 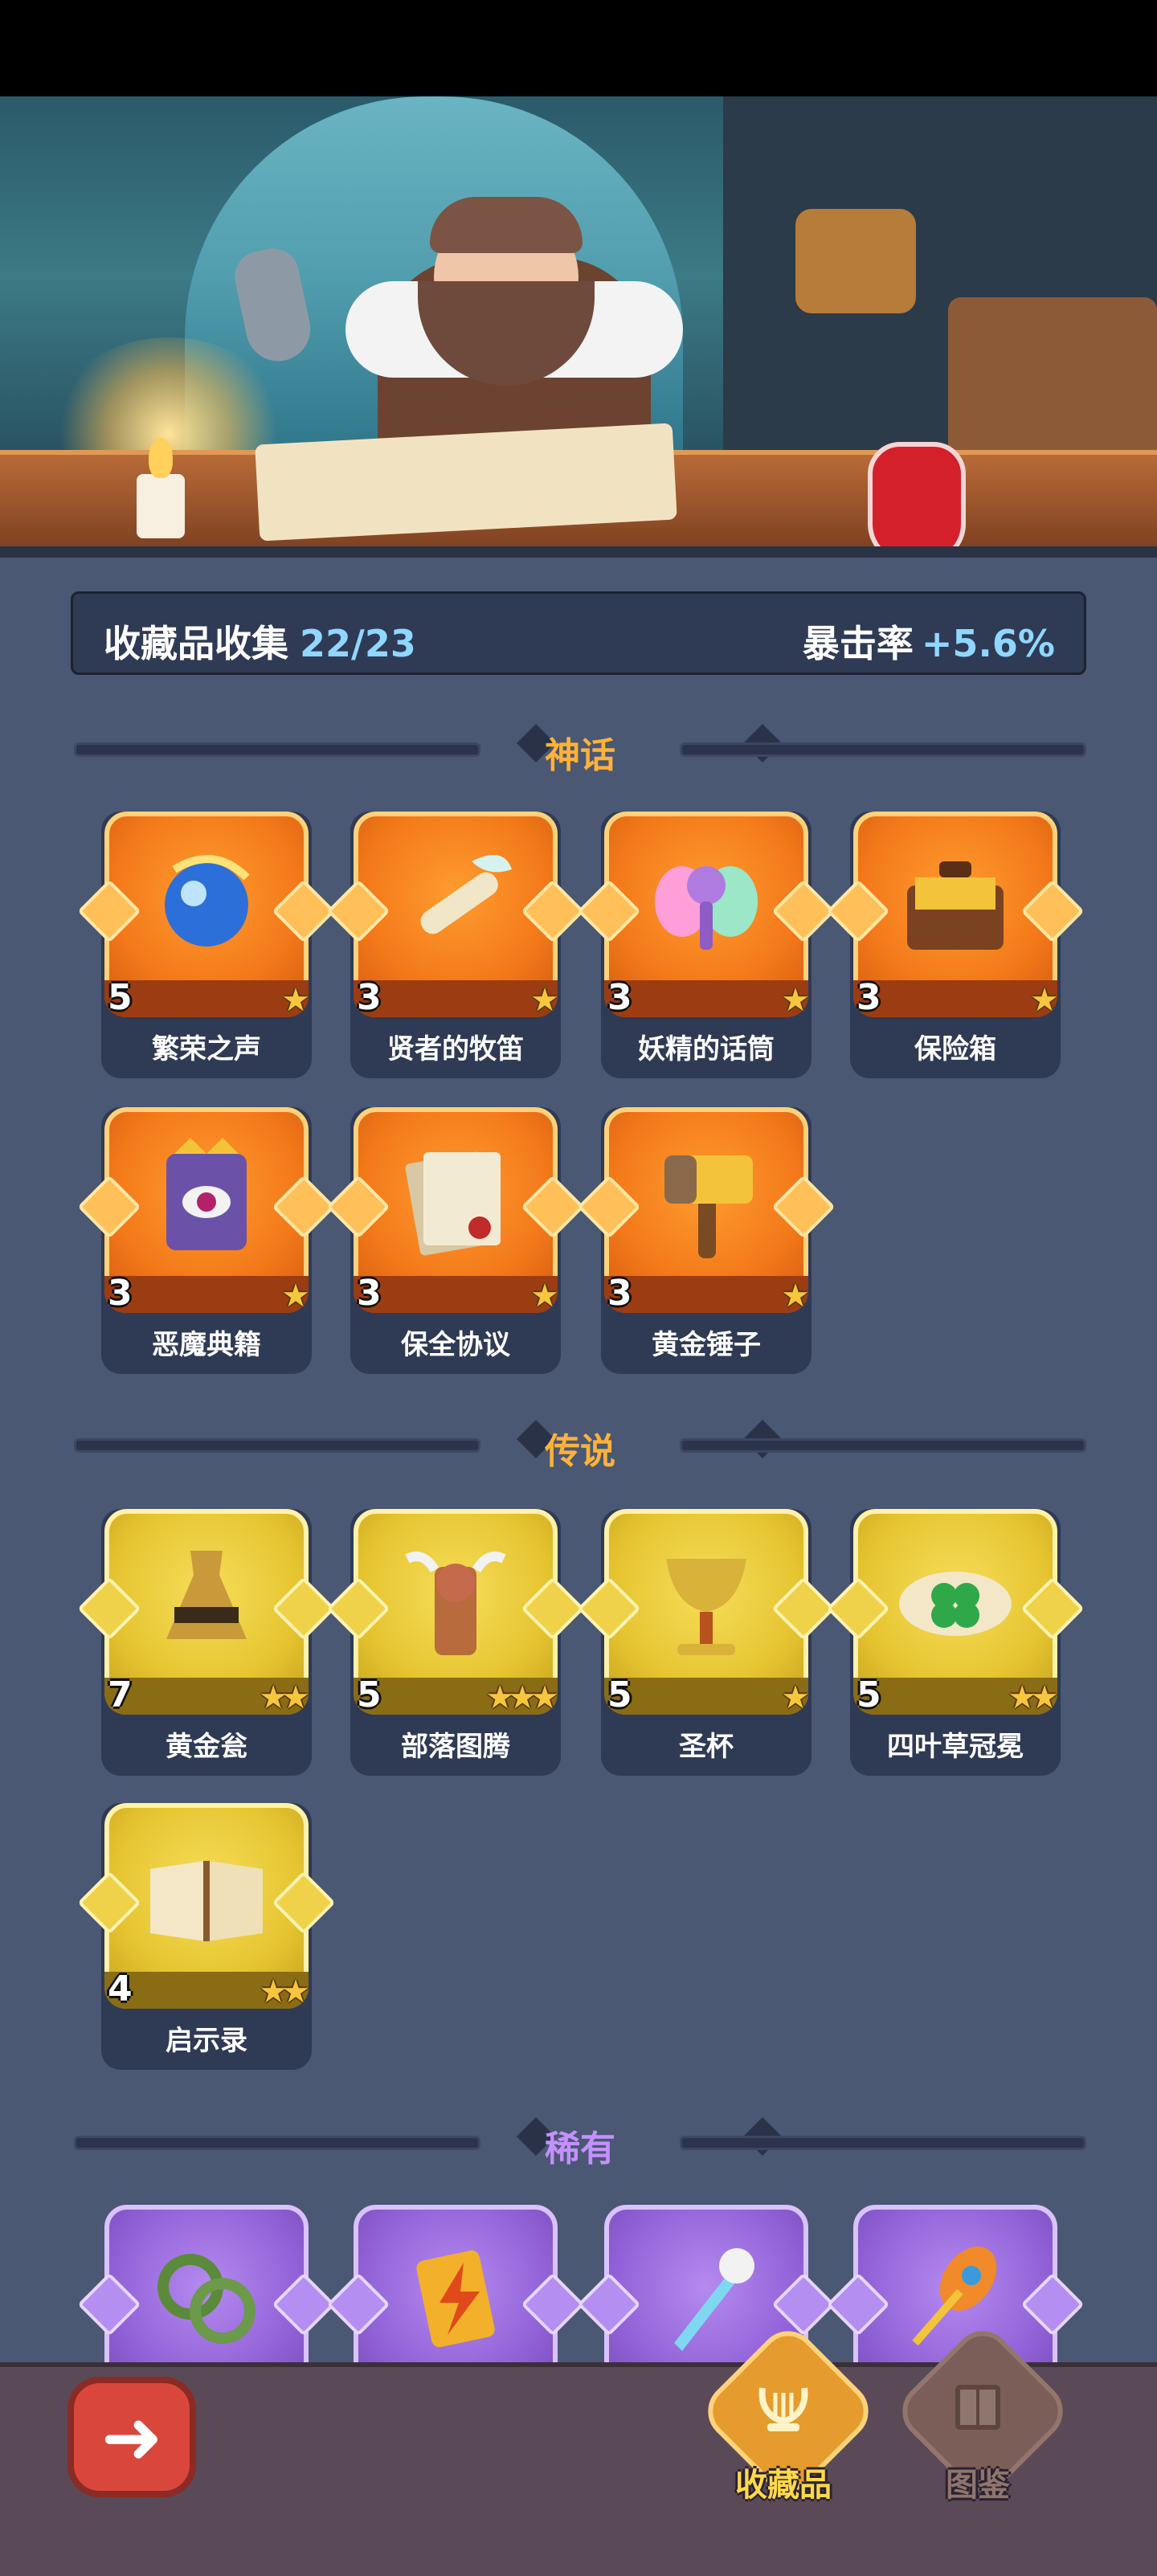 What do you see at coordinates (207, 1901) in the screenshot?
I see `open-book-icon` at bounding box center [207, 1901].